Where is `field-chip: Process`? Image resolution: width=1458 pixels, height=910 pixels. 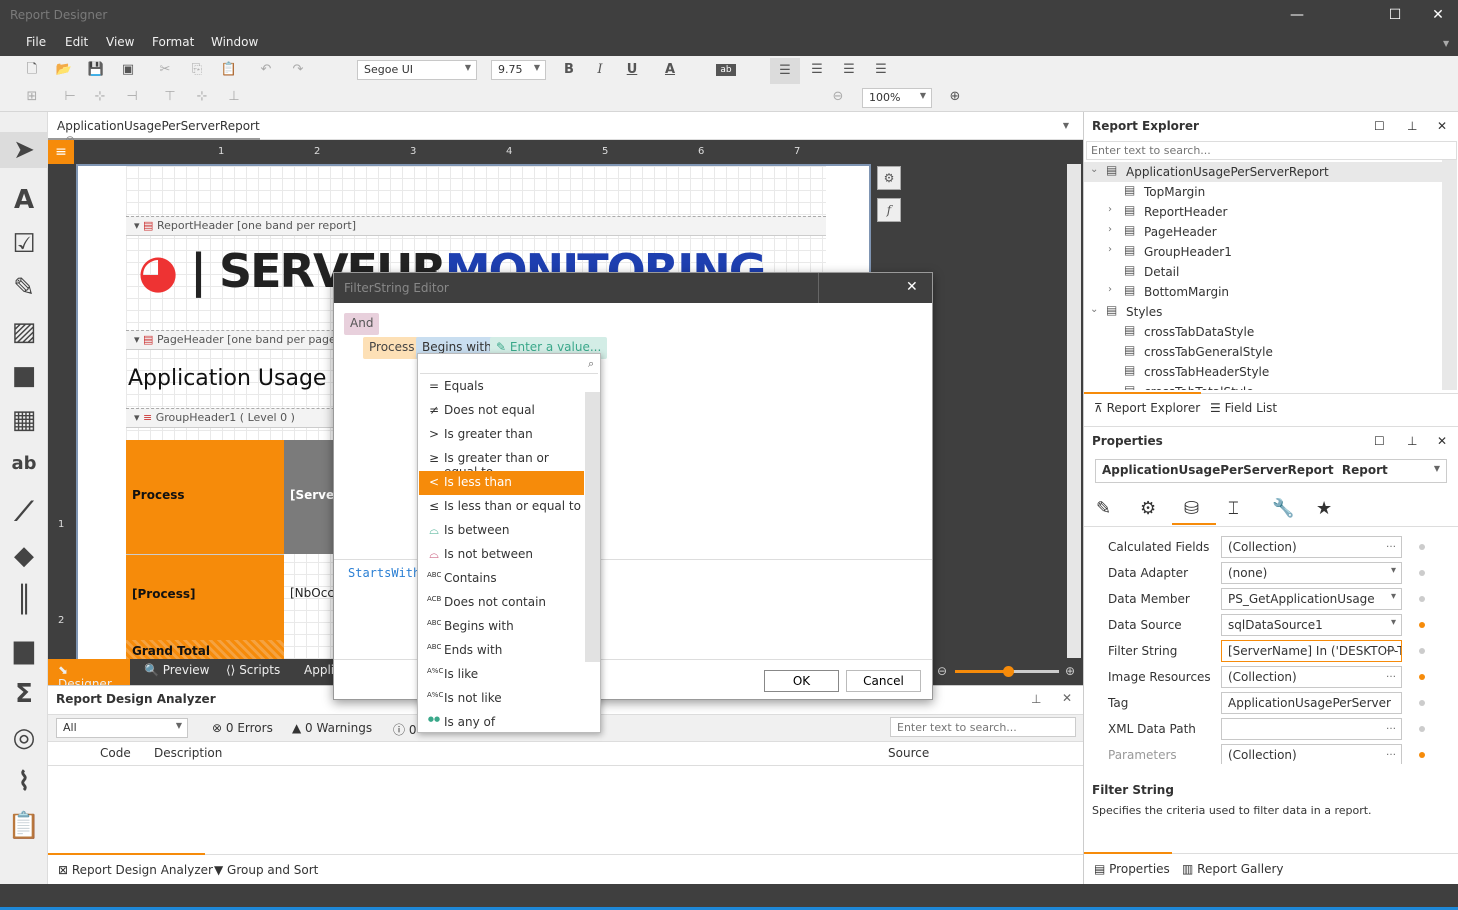
field-chip: Process is located at coordinates (392, 348).